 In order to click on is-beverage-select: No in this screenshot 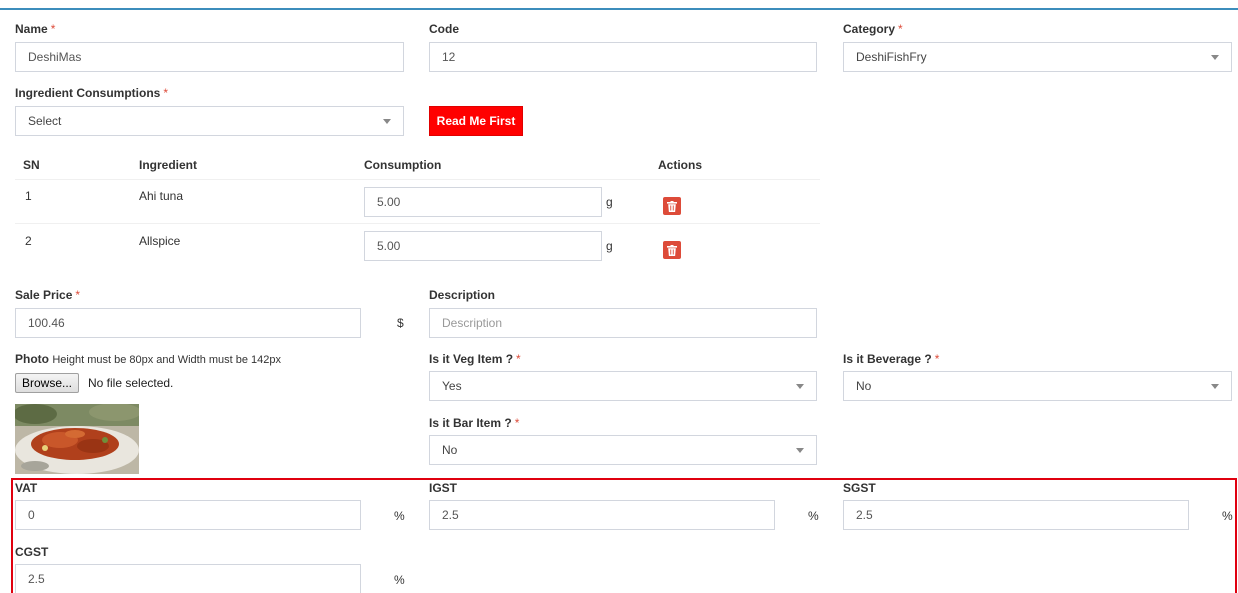, I will do `click(1037, 386)`.